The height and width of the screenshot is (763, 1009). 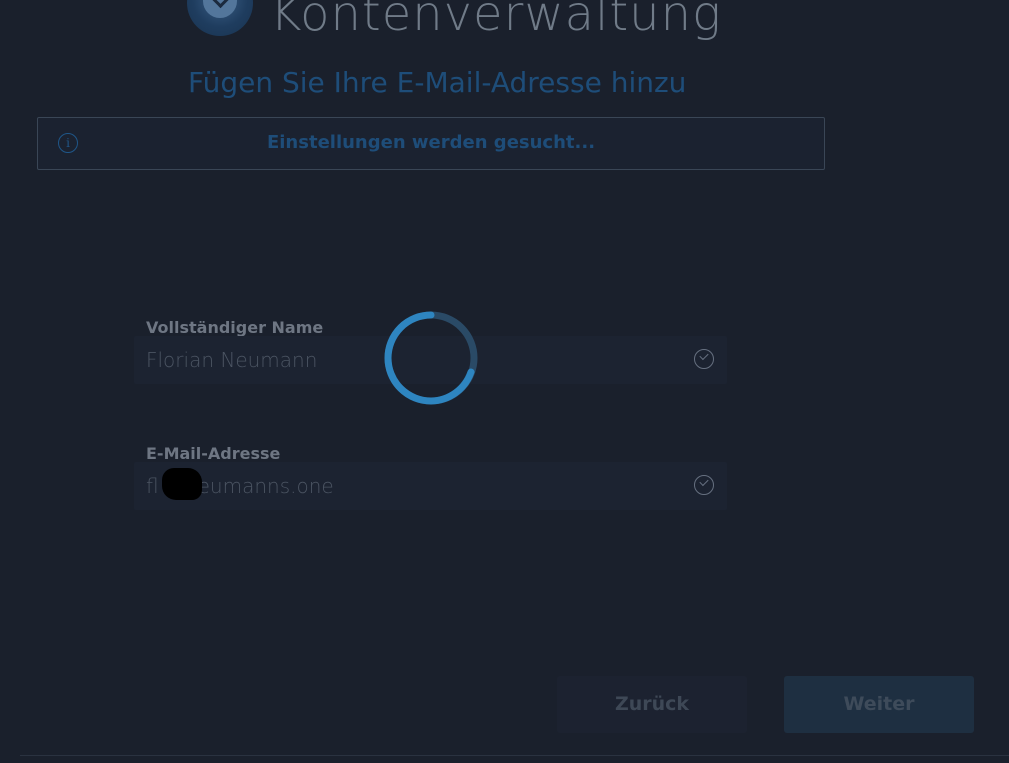 I want to click on redaction-mark, so click(x=182, y=484).